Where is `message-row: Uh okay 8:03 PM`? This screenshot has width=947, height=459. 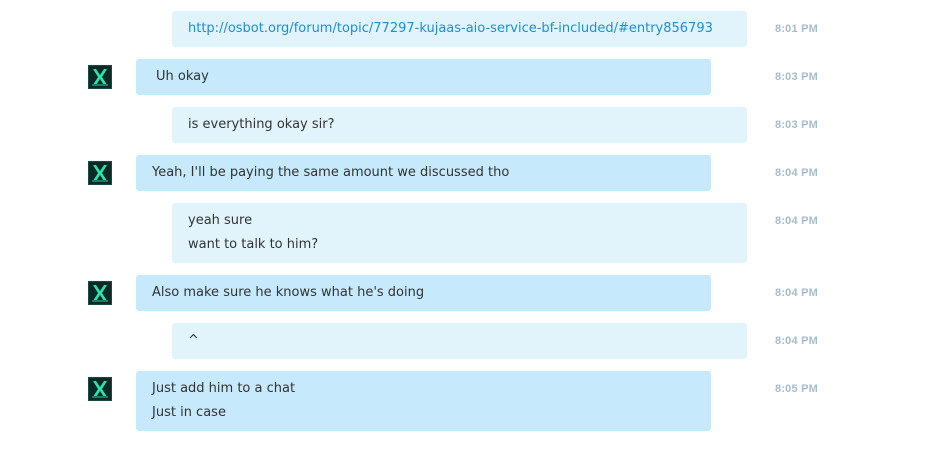
message-row: Uh okay 8:03 PM is located at coordinates (473, 77).